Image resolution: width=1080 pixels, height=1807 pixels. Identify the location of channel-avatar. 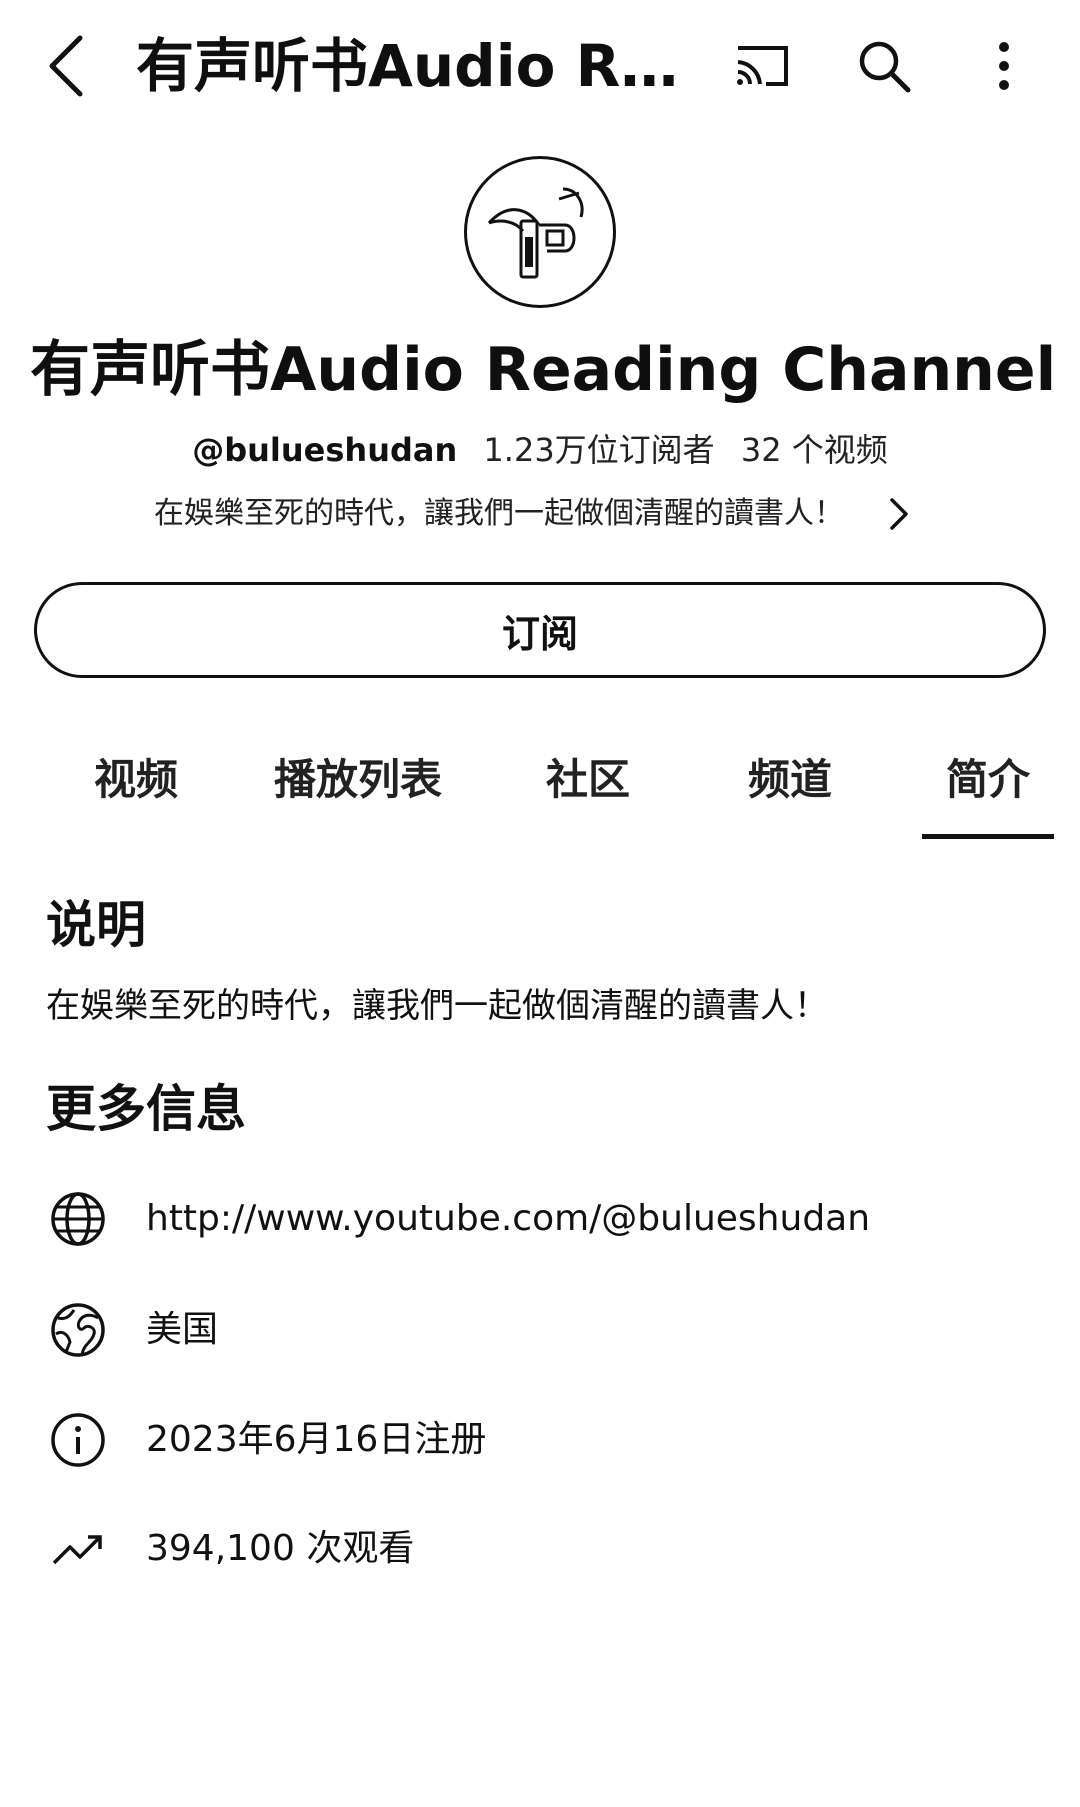
(540, 232).